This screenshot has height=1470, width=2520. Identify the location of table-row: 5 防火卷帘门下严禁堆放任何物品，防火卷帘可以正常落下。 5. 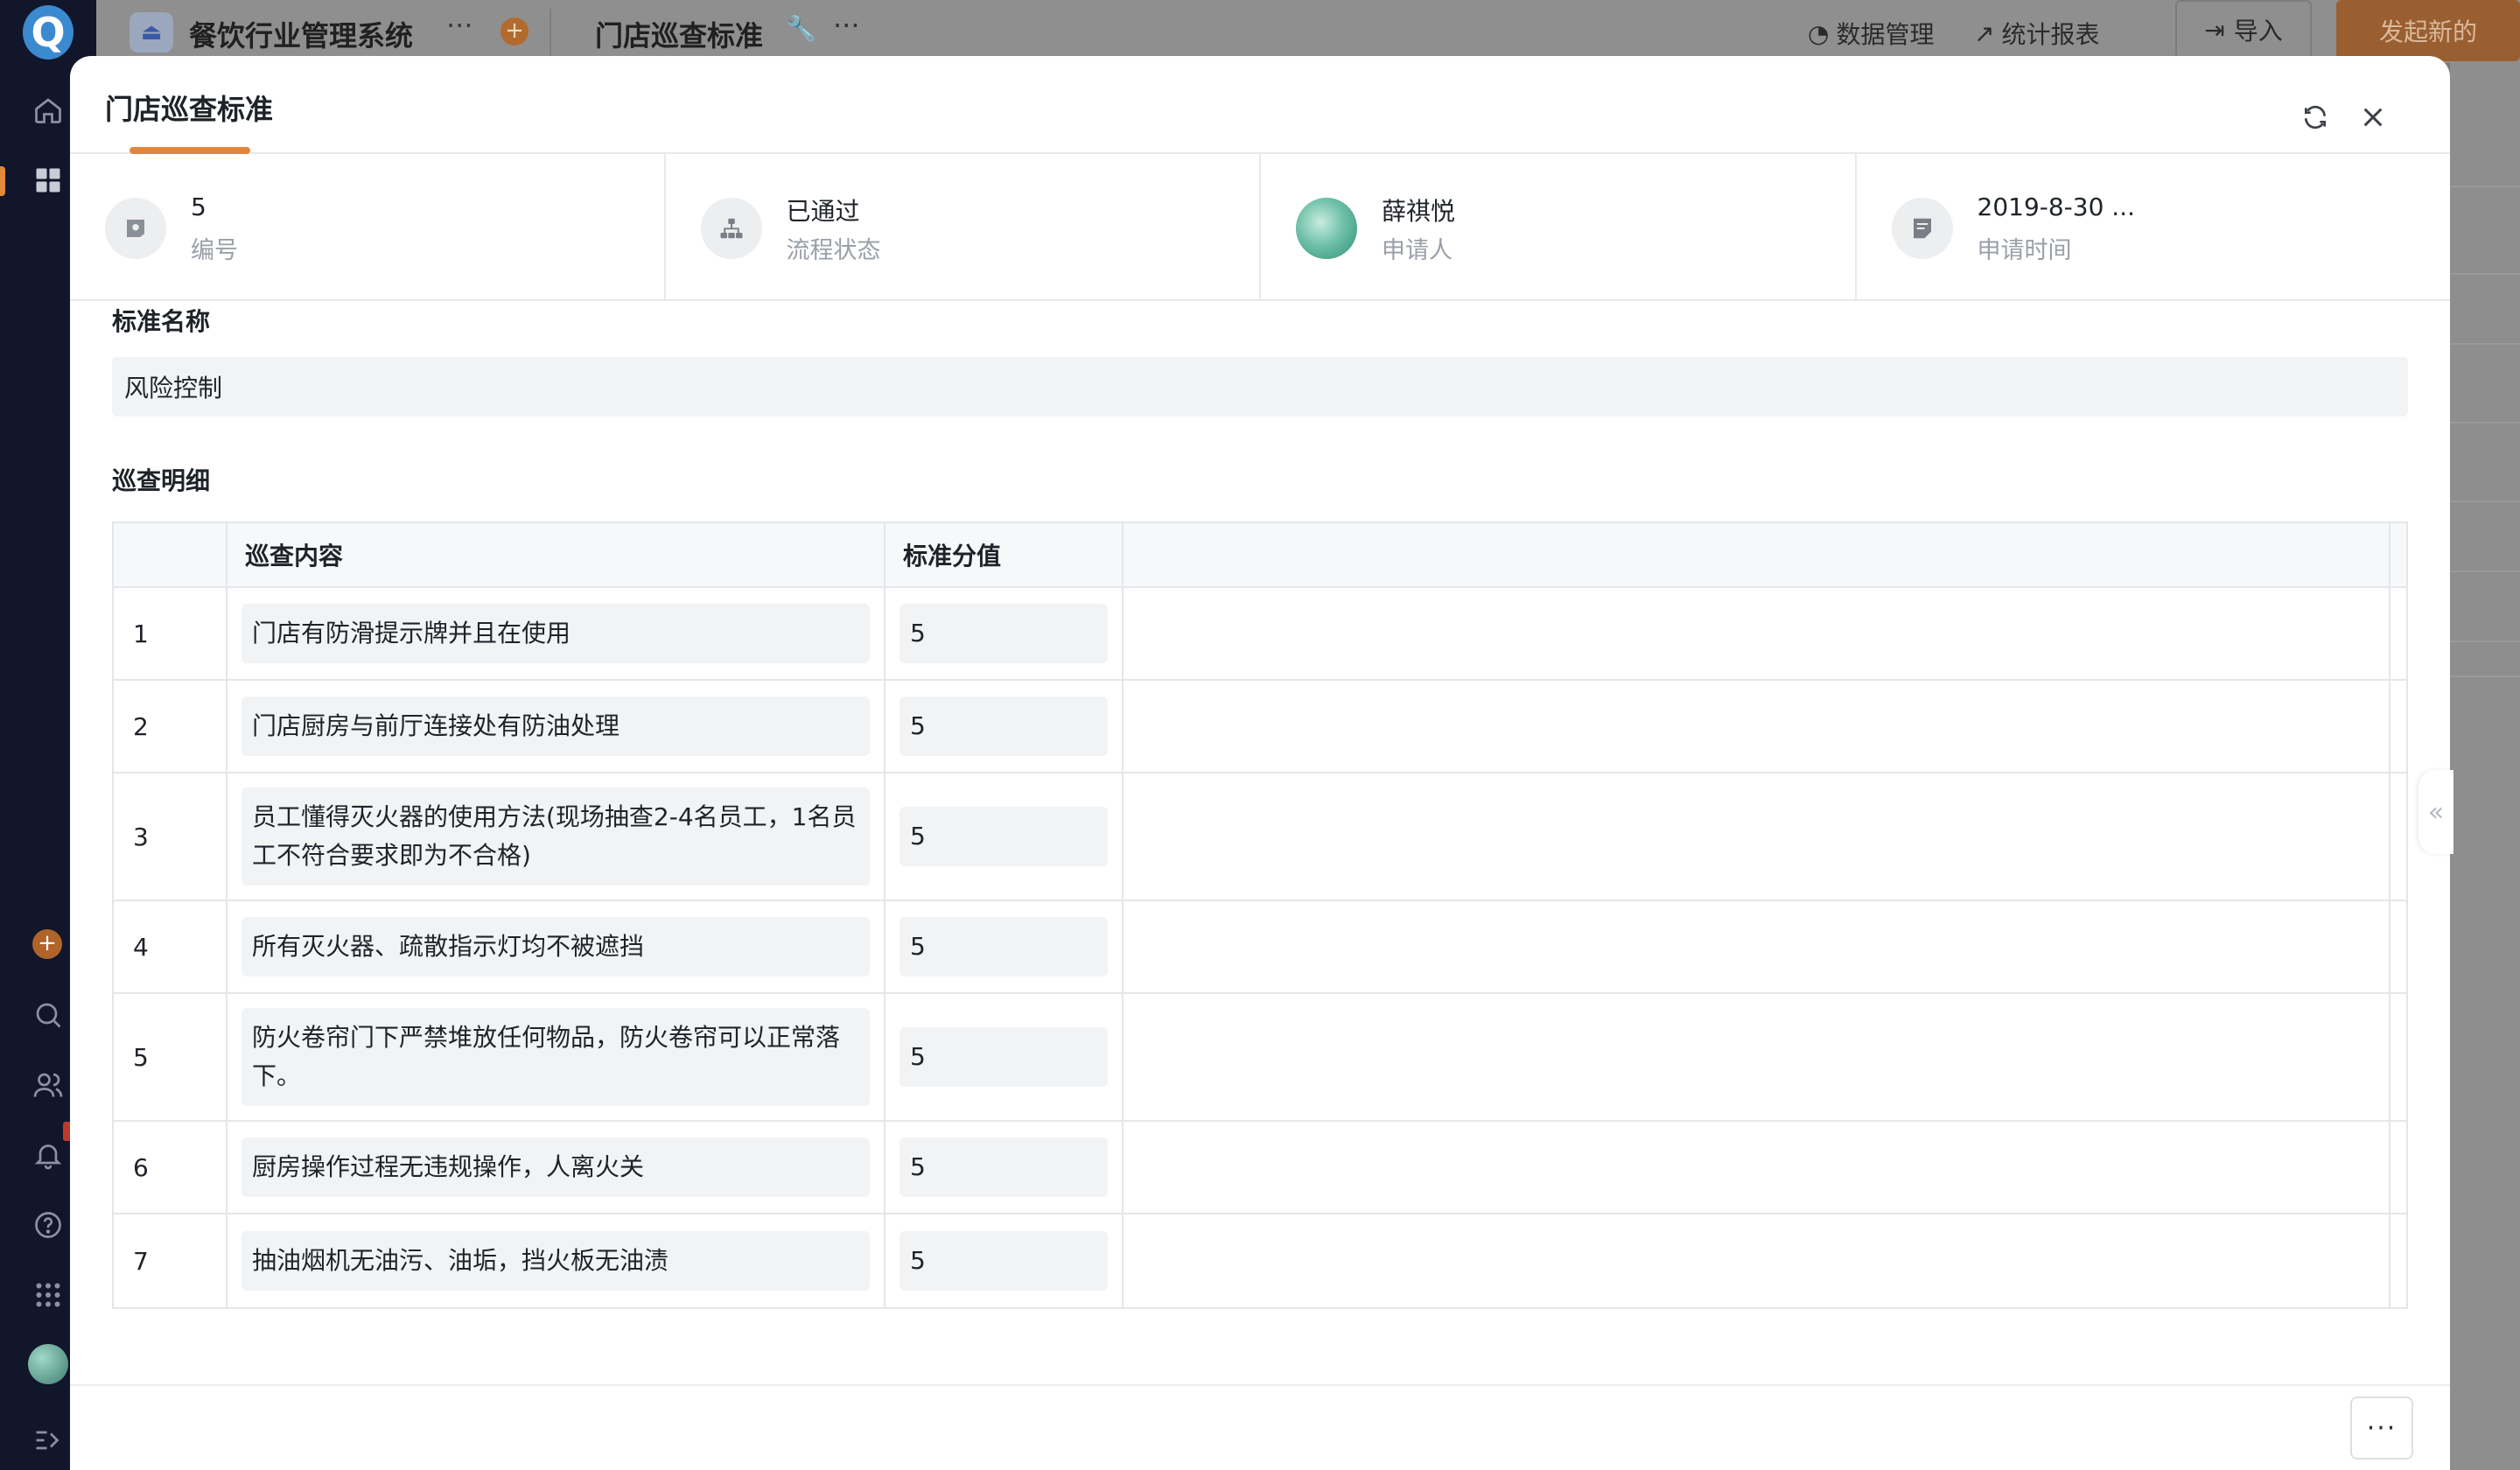
(1260, 1058).